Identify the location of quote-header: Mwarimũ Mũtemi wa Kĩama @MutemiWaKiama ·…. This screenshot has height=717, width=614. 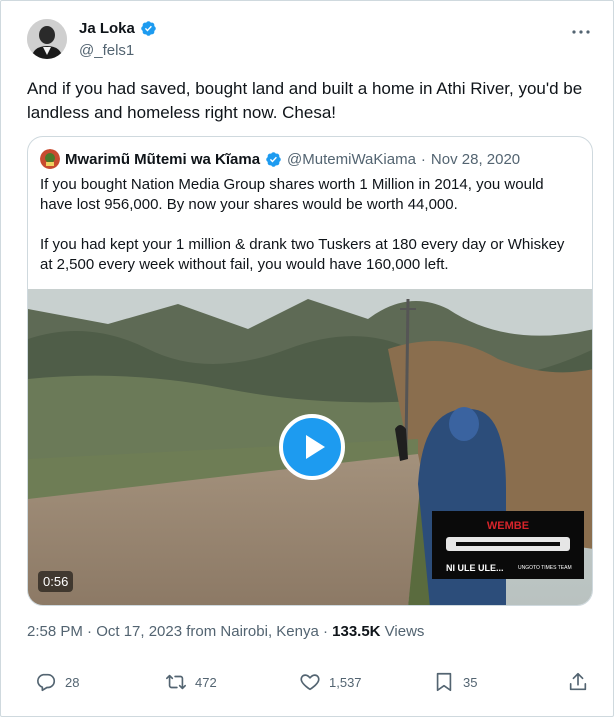
(280, 159).